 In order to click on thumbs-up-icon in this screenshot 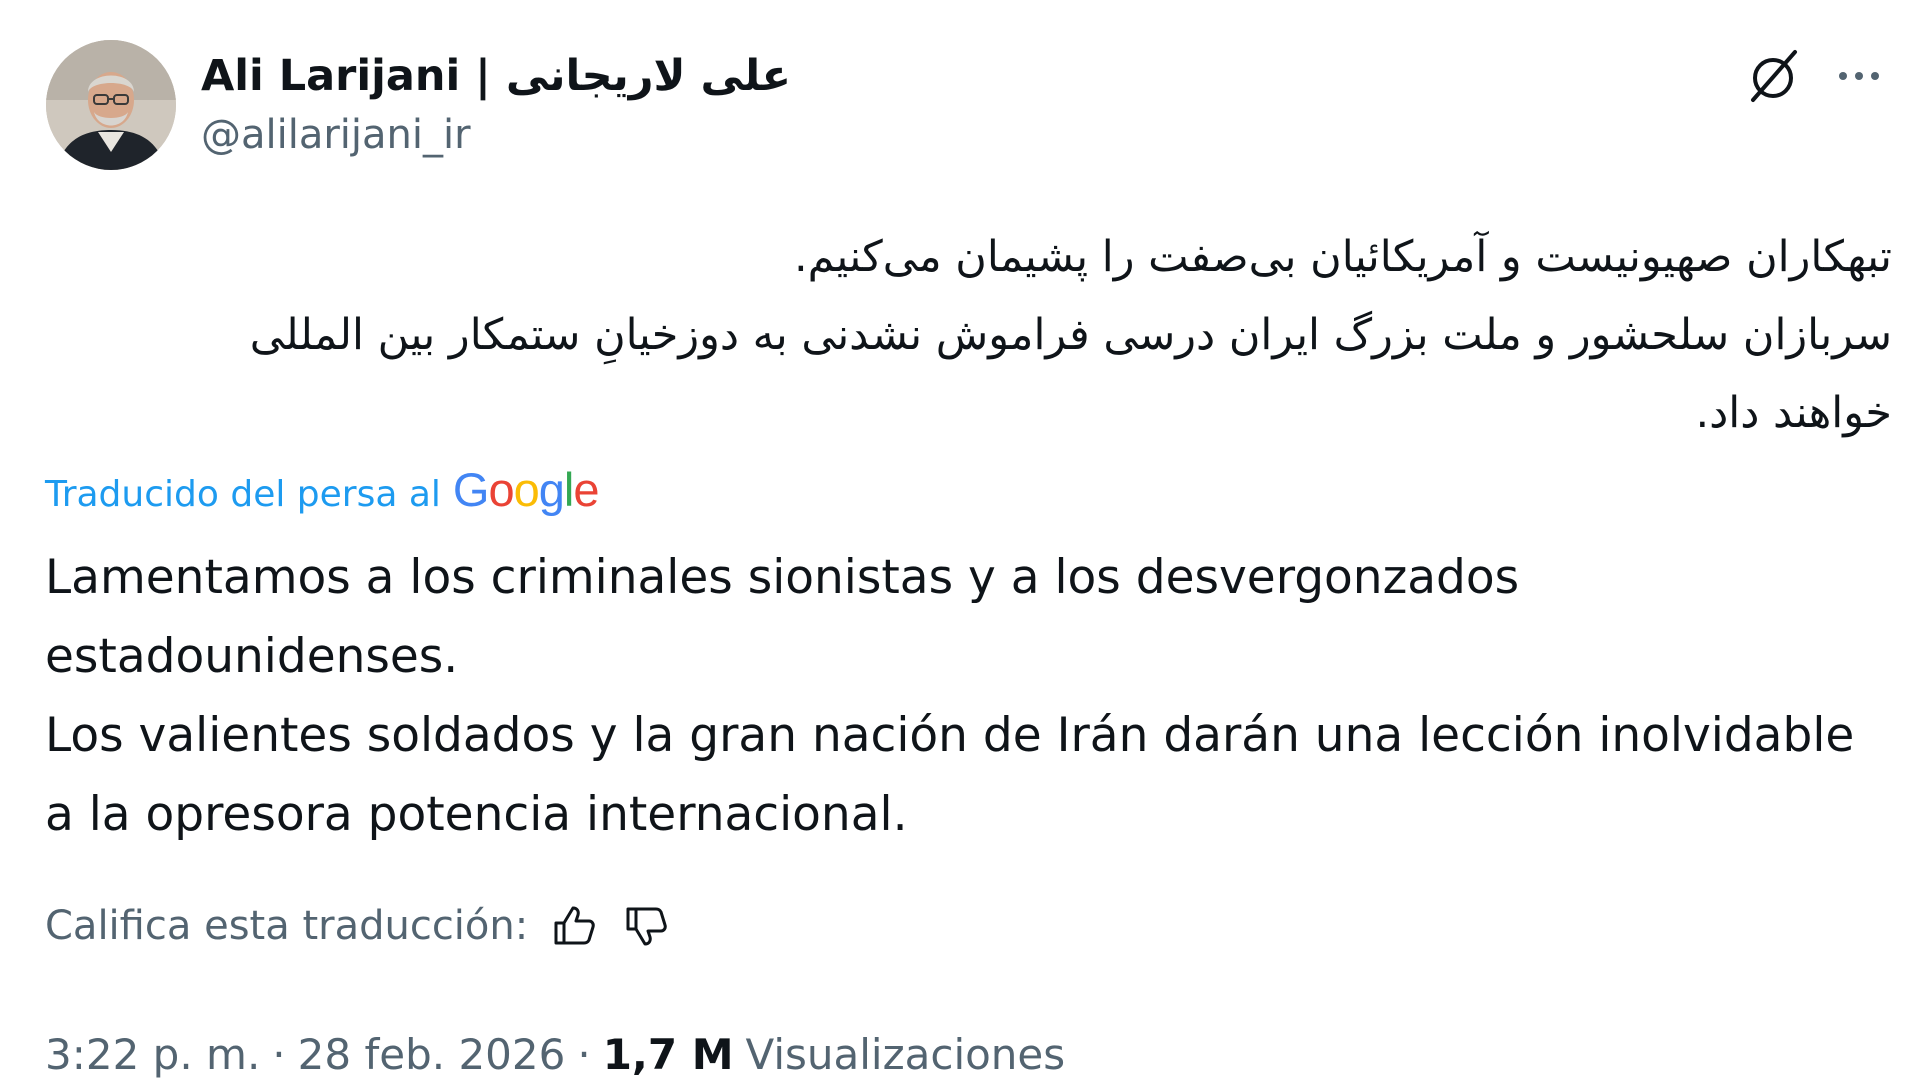, I will do `click(574, 926)`.